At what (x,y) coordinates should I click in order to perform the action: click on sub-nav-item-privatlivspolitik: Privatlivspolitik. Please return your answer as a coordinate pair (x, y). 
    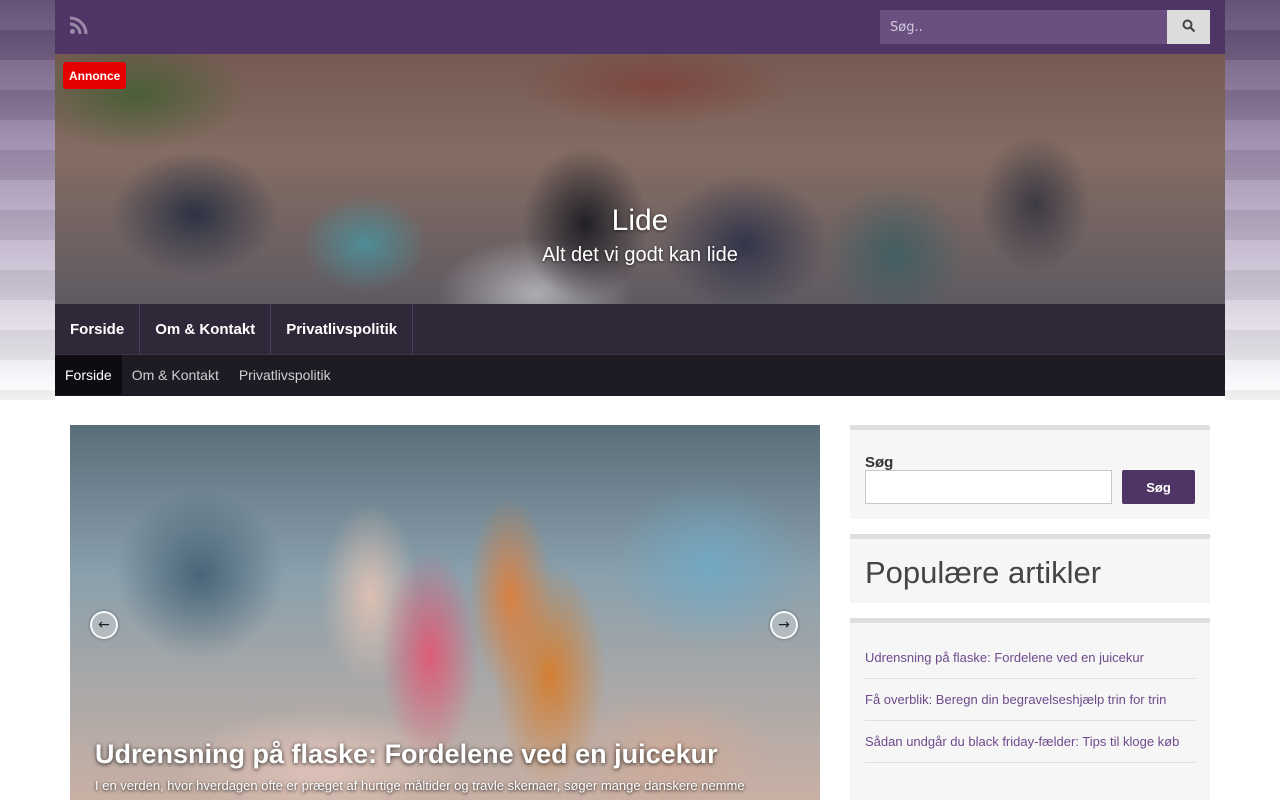
    Looking at the image, I should click on (285, 375).